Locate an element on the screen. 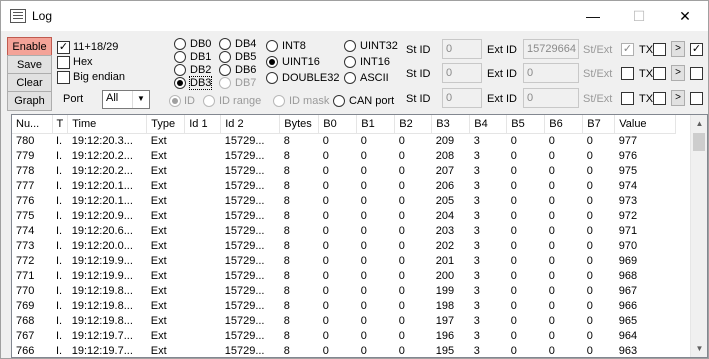 The width and height of the screenshot is (709, 359). int8-radio is located at coordinates (272, 46).